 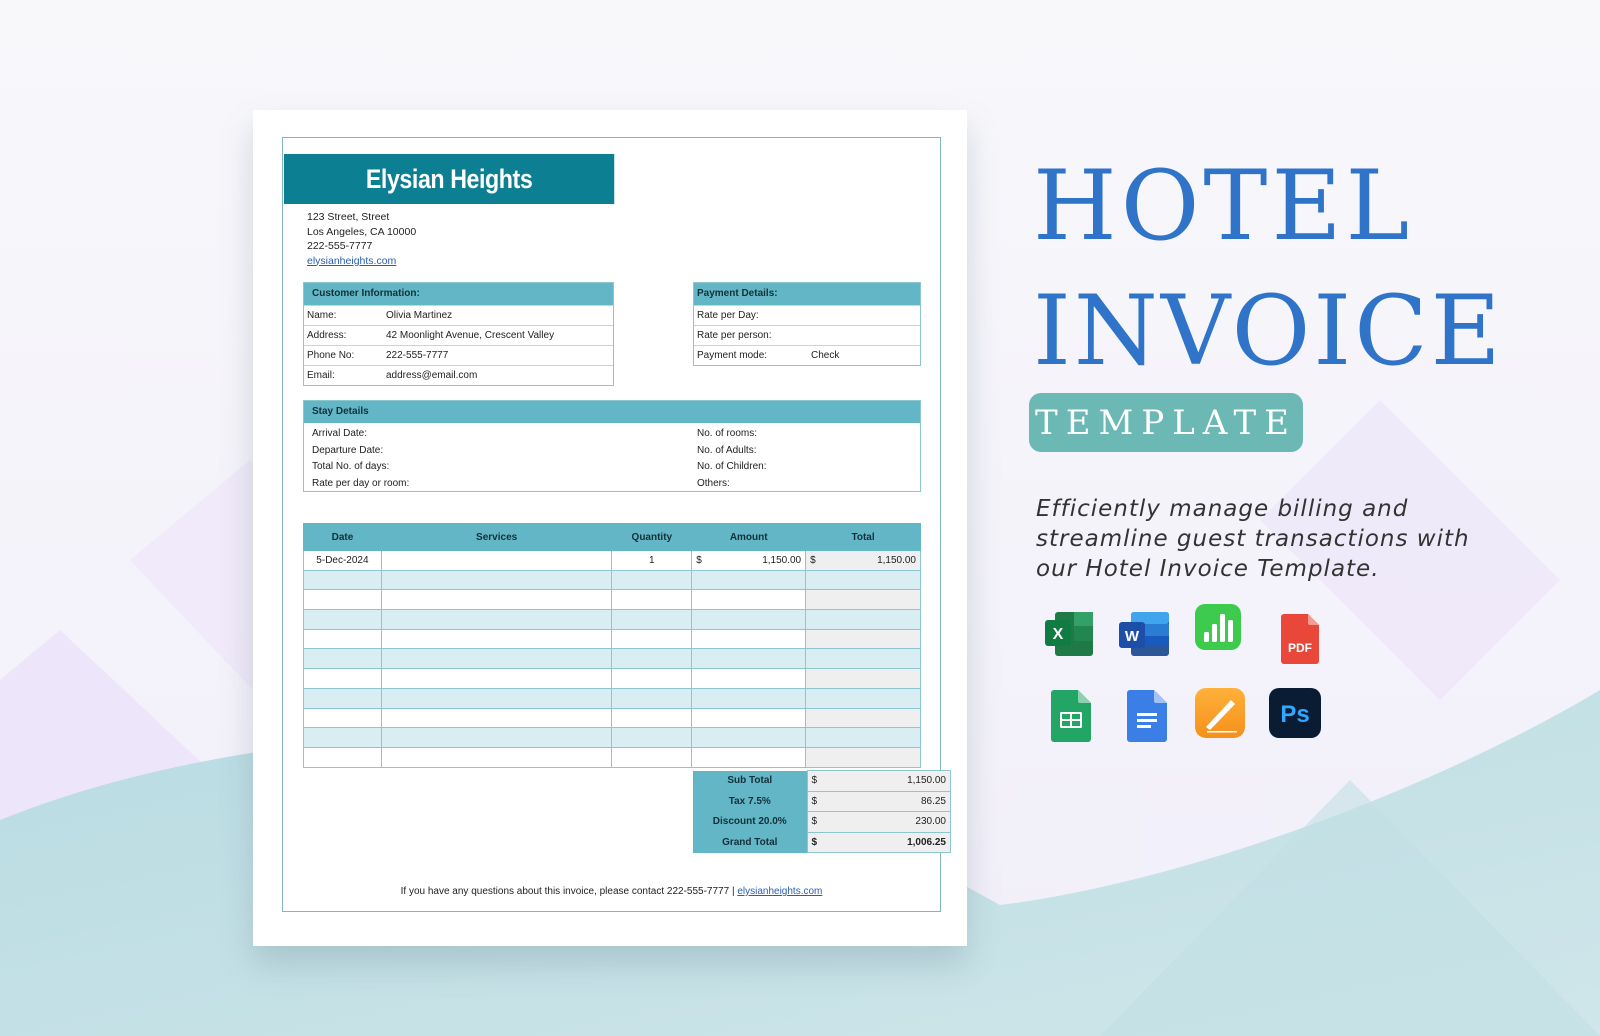 What do you see at coordinates (342, 537) in the screenshot?
I see `column-header-date: Date` at bounding box center [342, 537].